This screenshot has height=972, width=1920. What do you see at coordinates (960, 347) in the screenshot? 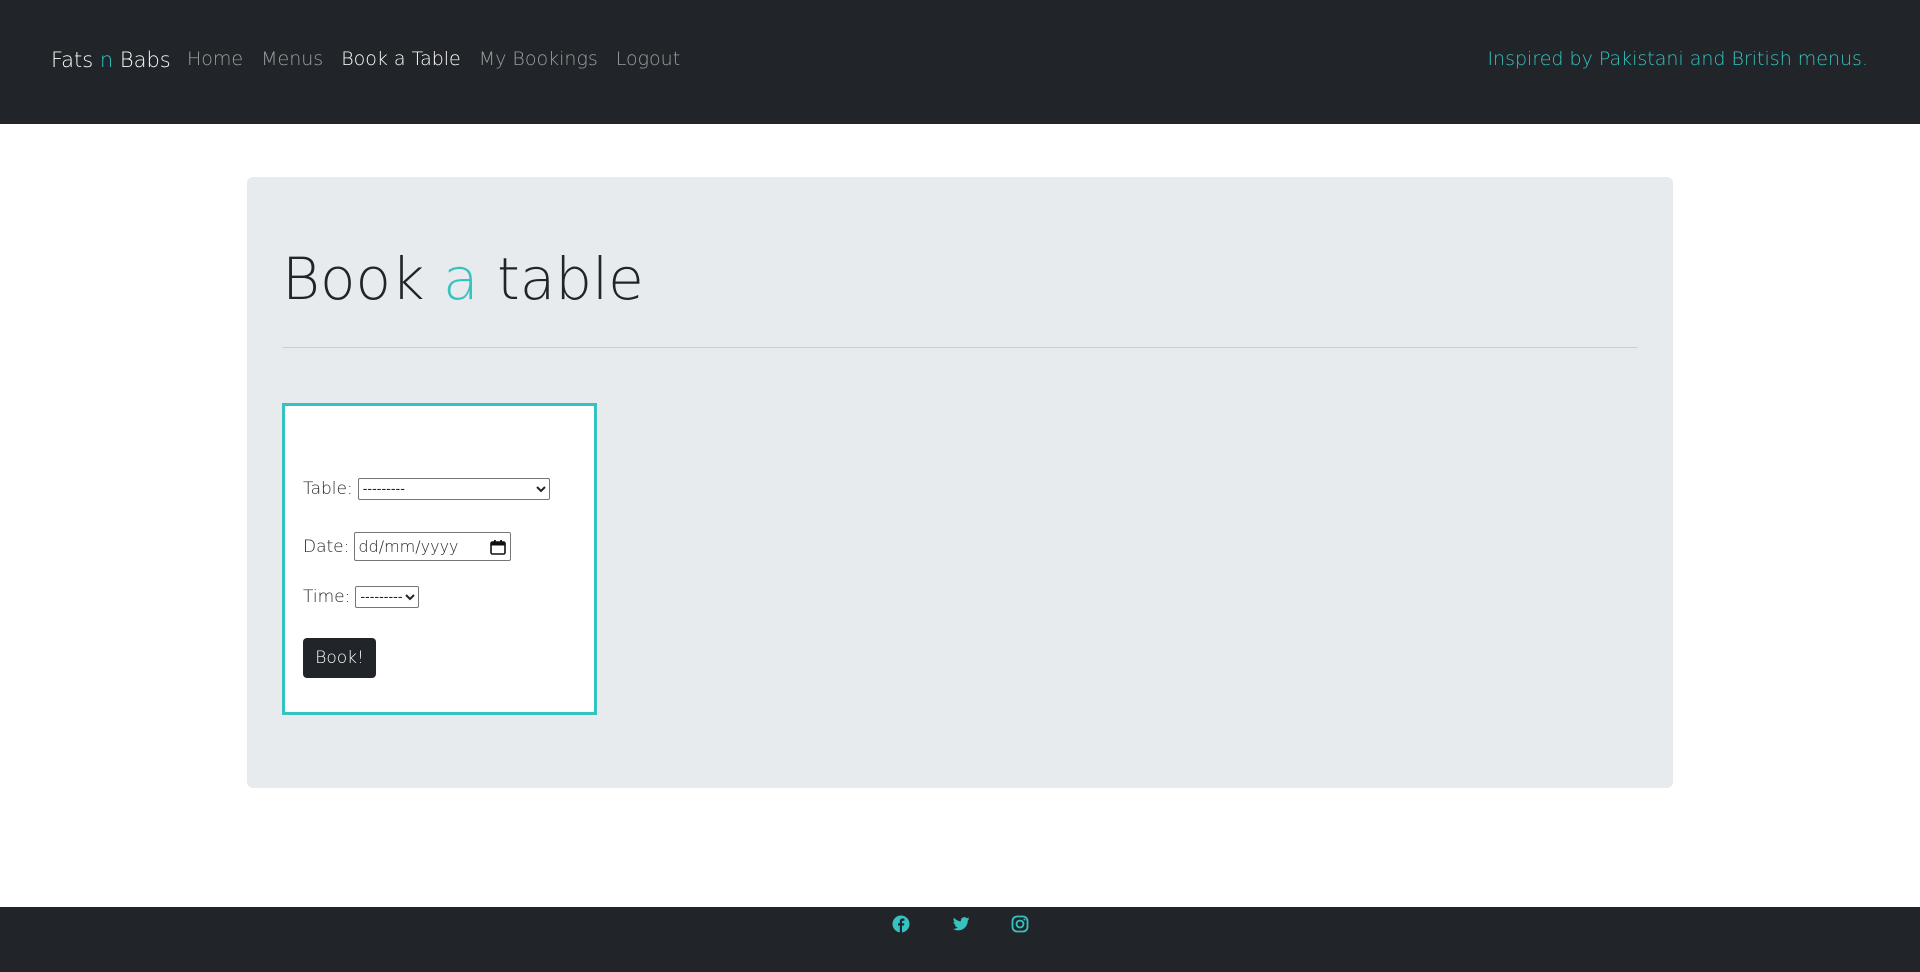
I see `title-divider` at bounding box center [960, 347].